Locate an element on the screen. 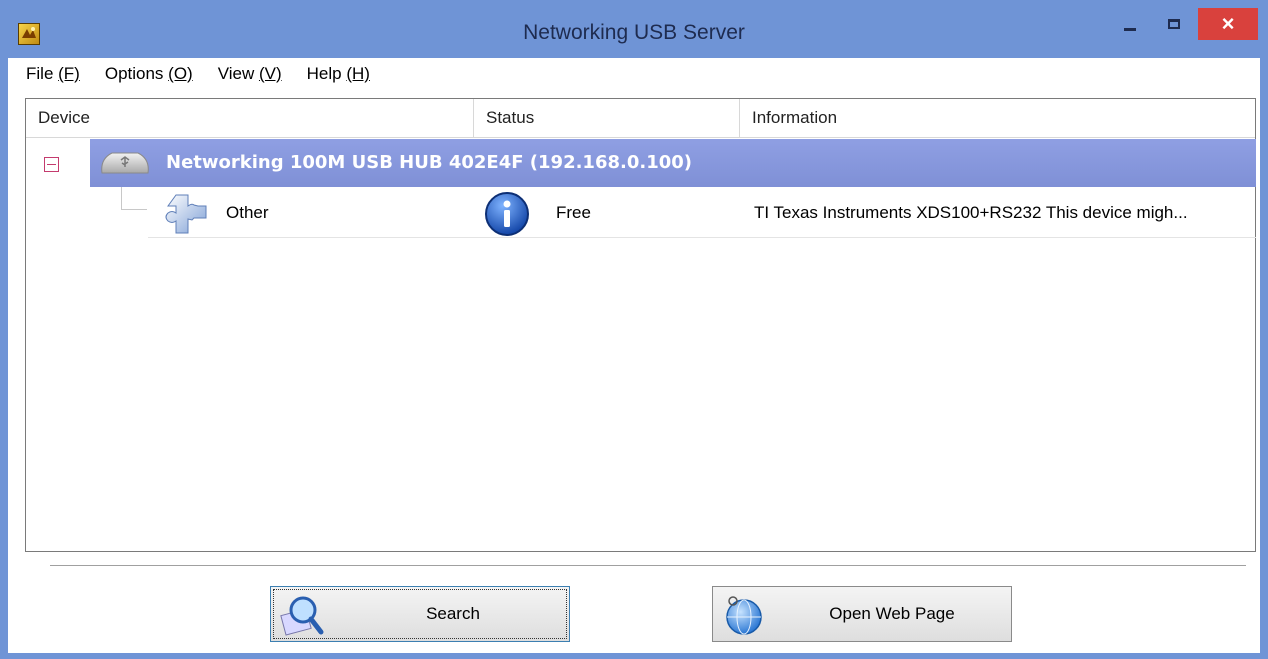  column-header-device: Device is located at coordinates (250, 118).